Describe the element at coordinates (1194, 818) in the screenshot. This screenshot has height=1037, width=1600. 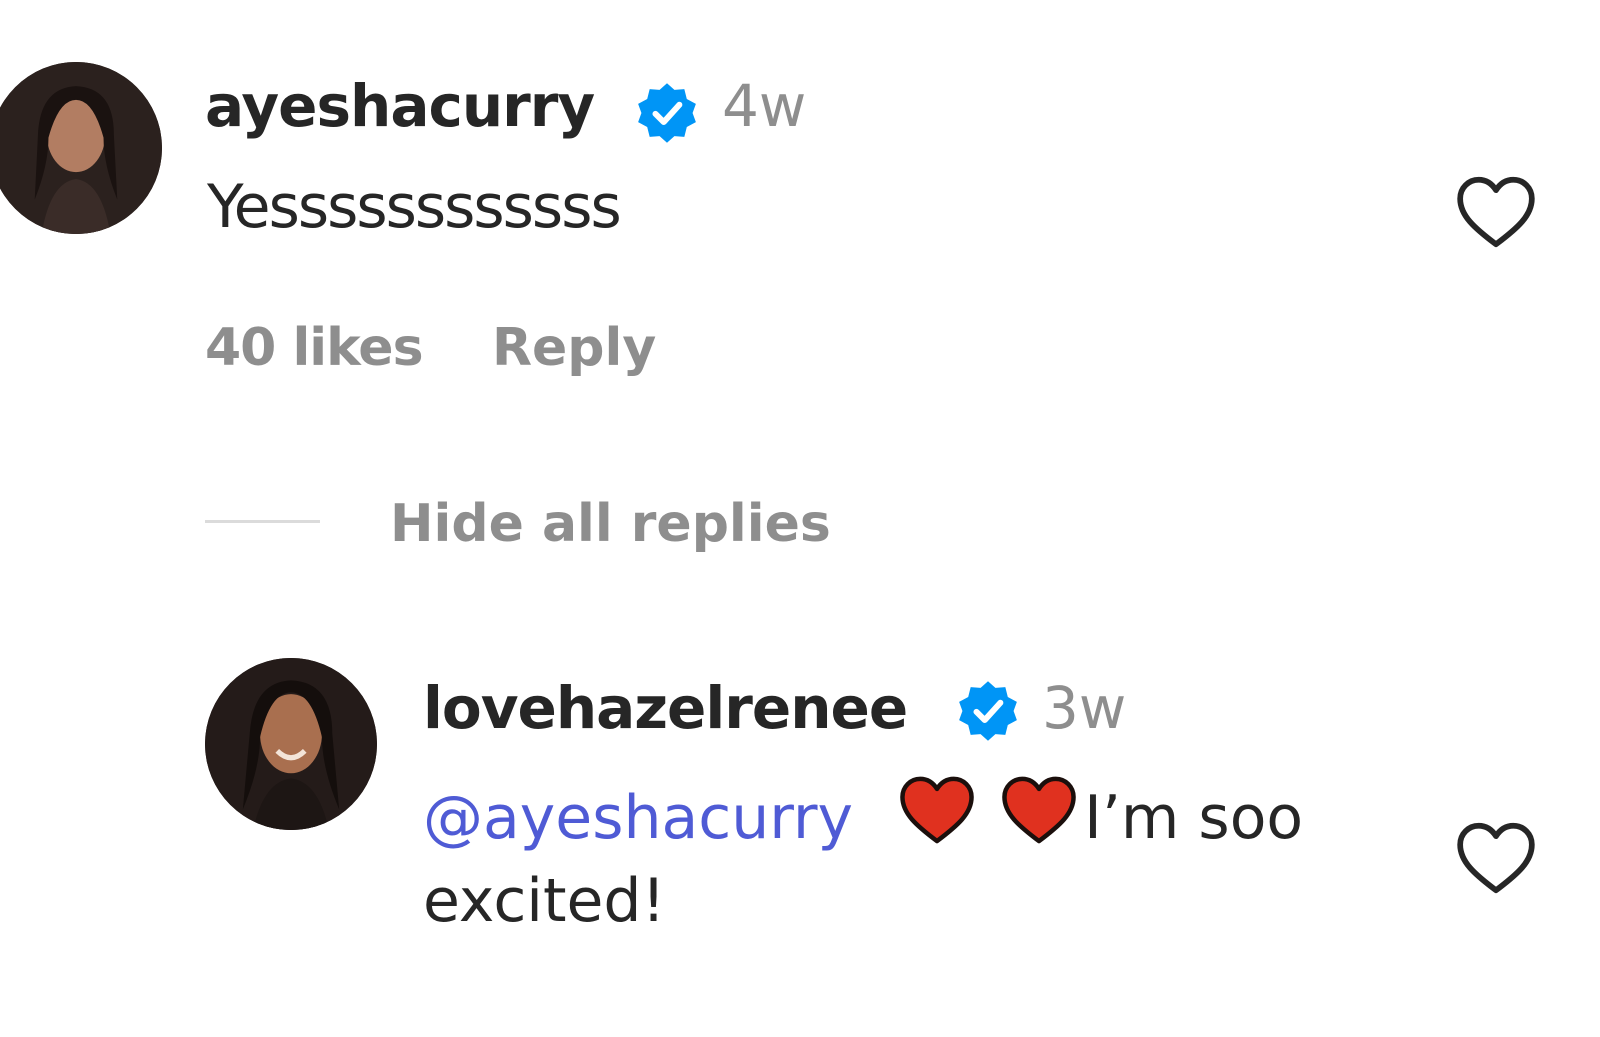
I see `reply-text: I’m soo` at that location.